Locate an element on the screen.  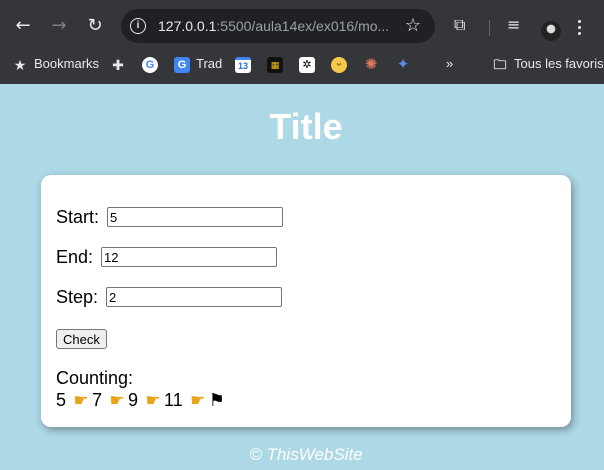
toolbar-divider is located at coordinates (489, 28).